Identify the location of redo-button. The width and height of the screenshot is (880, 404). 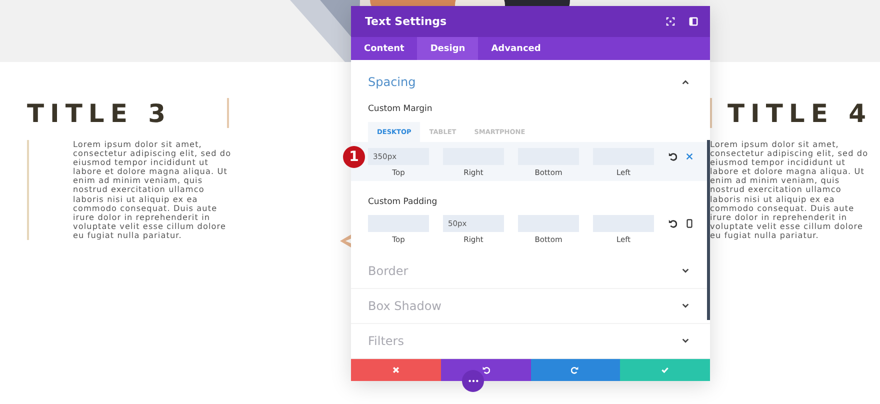
(575, 369).